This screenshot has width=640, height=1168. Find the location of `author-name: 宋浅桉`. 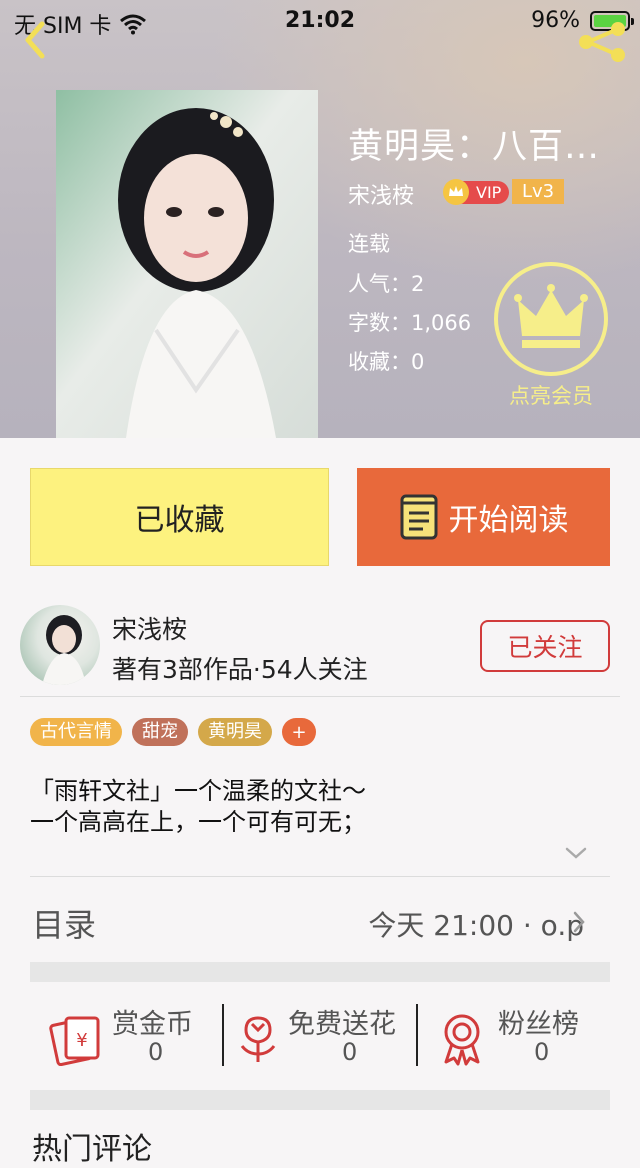

author-name: 宋浅桉 is located at coordinates (149, 628).